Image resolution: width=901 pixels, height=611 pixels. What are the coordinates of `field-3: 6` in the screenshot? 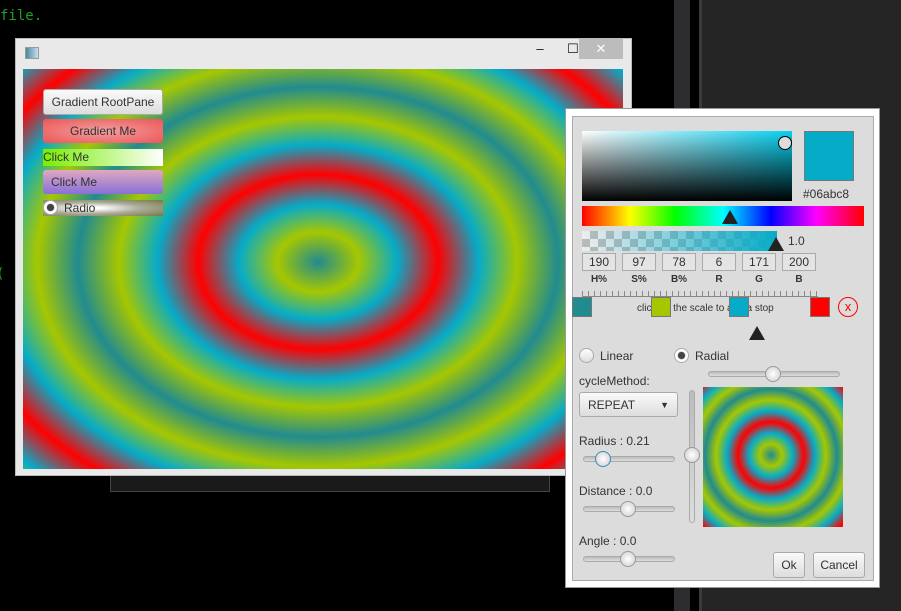 It's located at (719, 262).